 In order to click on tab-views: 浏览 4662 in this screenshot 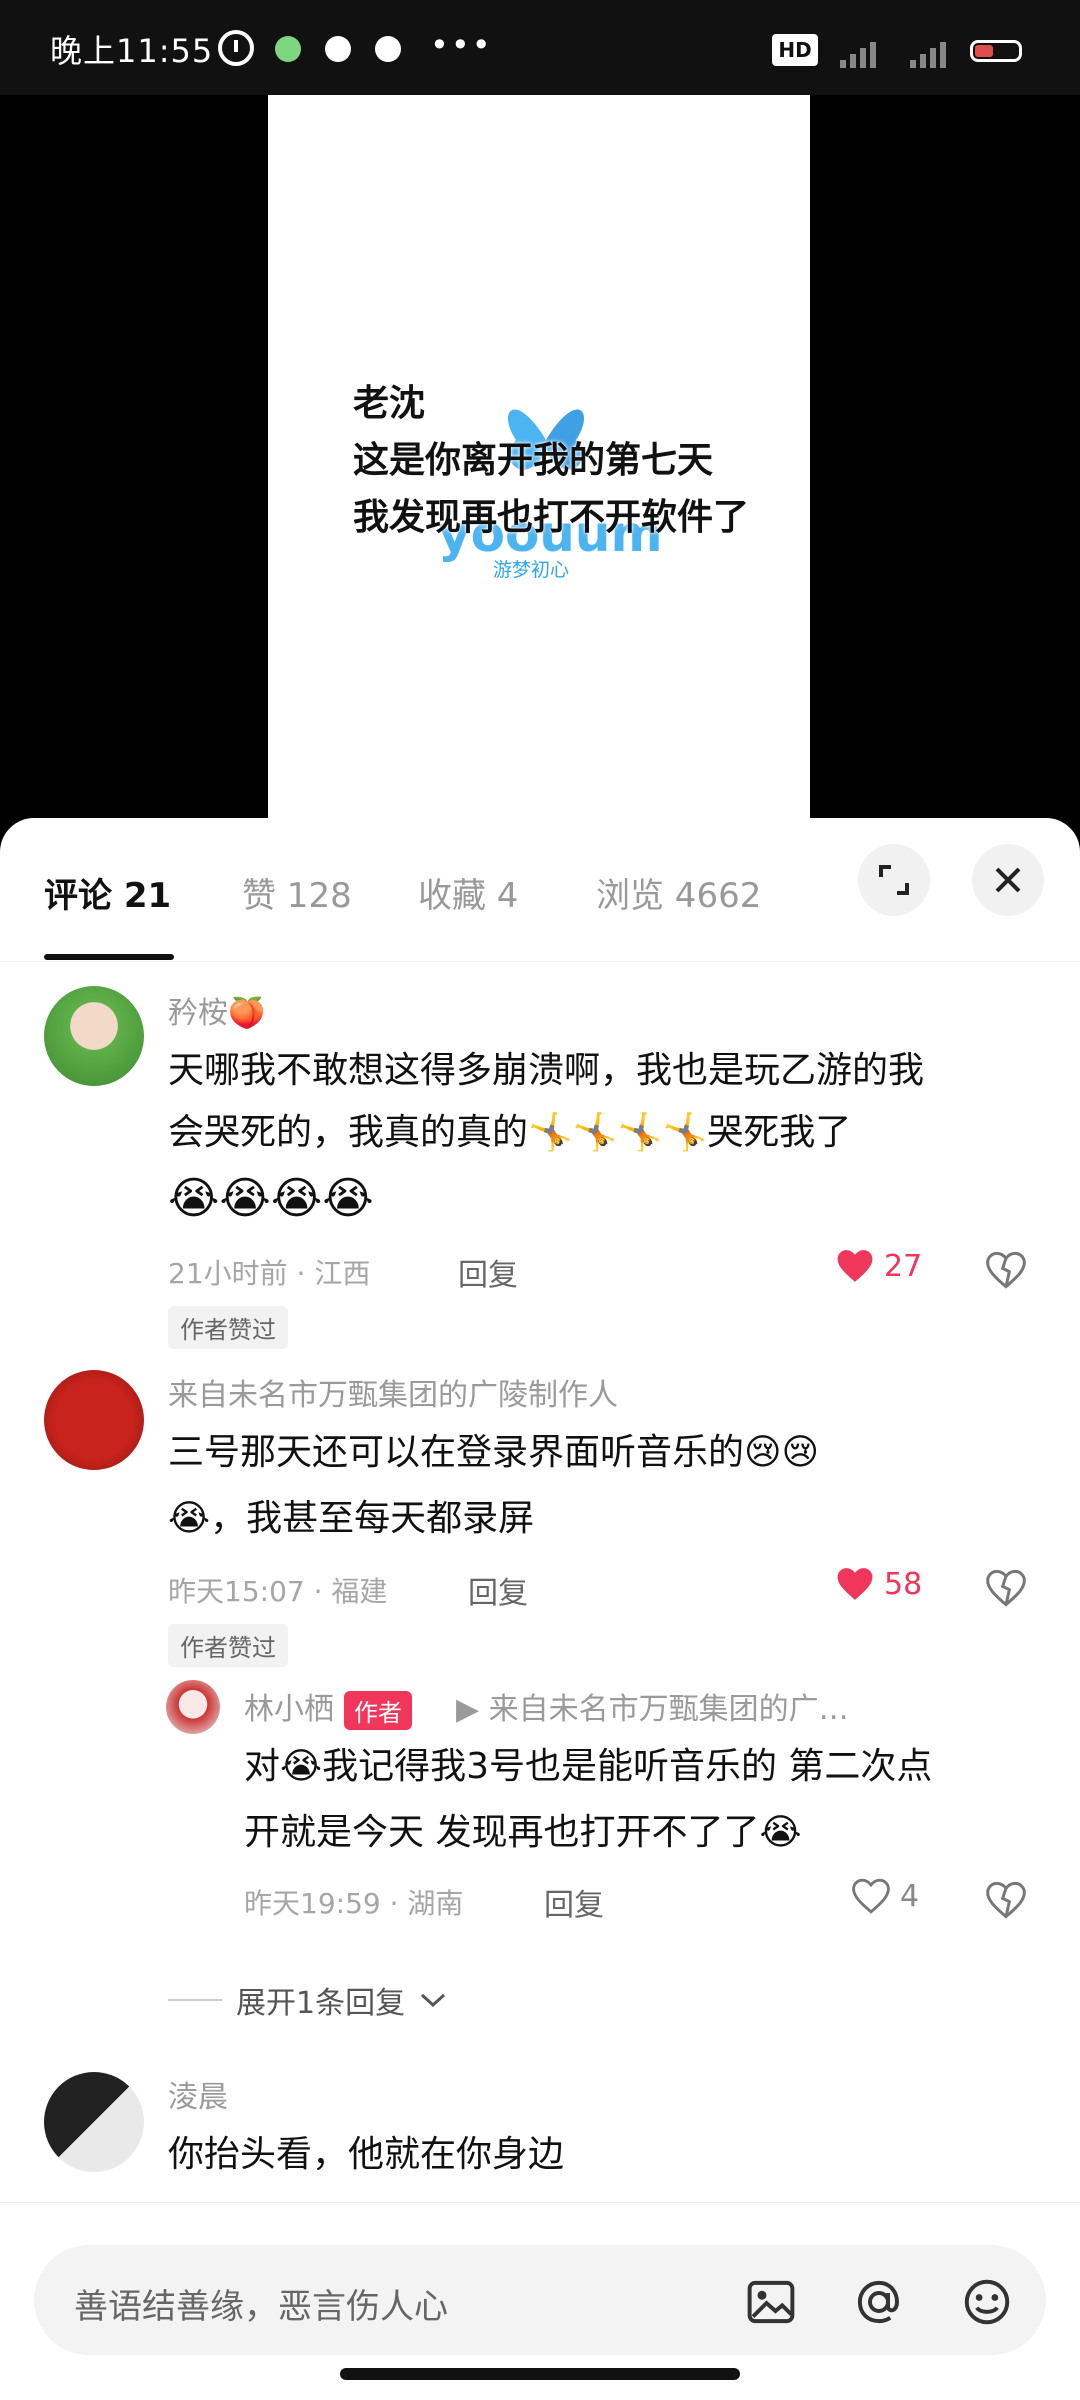, I will do `click(678, 892)`.